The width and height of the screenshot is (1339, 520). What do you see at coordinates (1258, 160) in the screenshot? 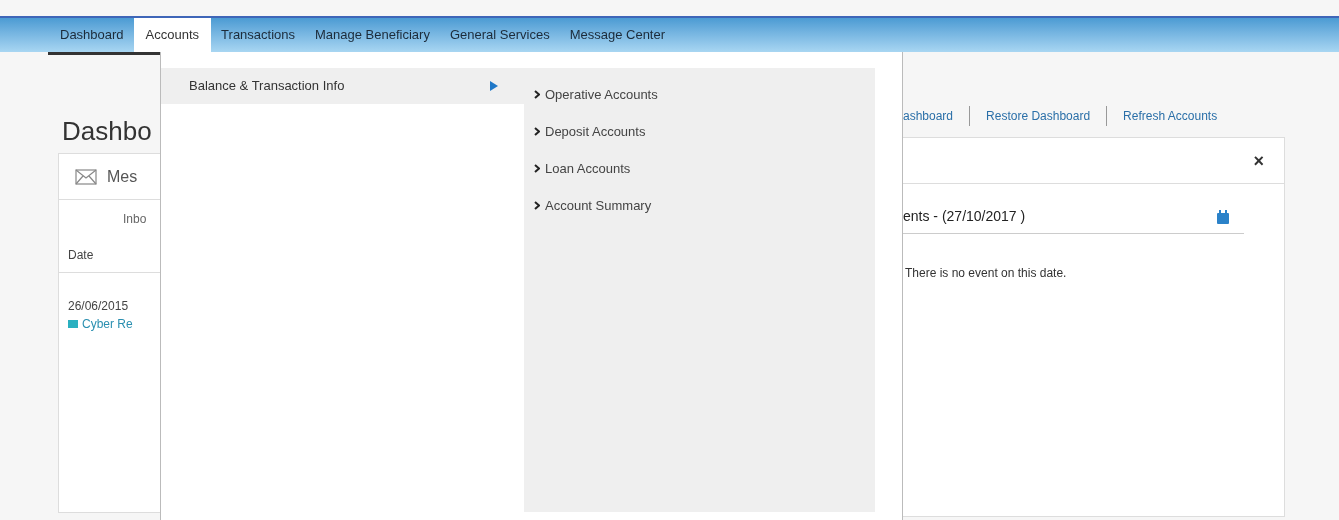
I see `close-button: ×` at bounding box center [1258, 160].